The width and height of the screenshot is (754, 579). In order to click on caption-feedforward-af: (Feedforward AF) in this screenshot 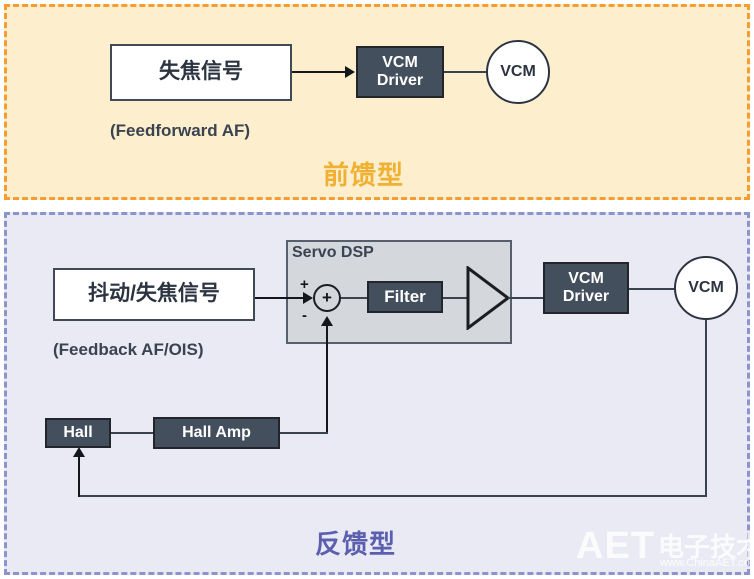, I will do `click(180, 130)`.